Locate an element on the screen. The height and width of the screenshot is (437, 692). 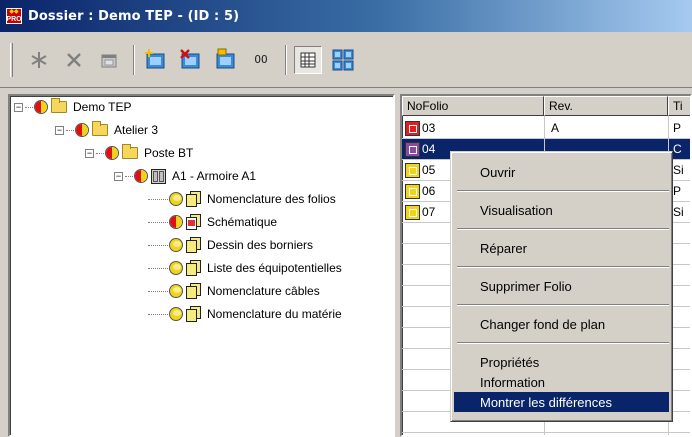
table-row: 03 A P is located at coordinates (546, 128).